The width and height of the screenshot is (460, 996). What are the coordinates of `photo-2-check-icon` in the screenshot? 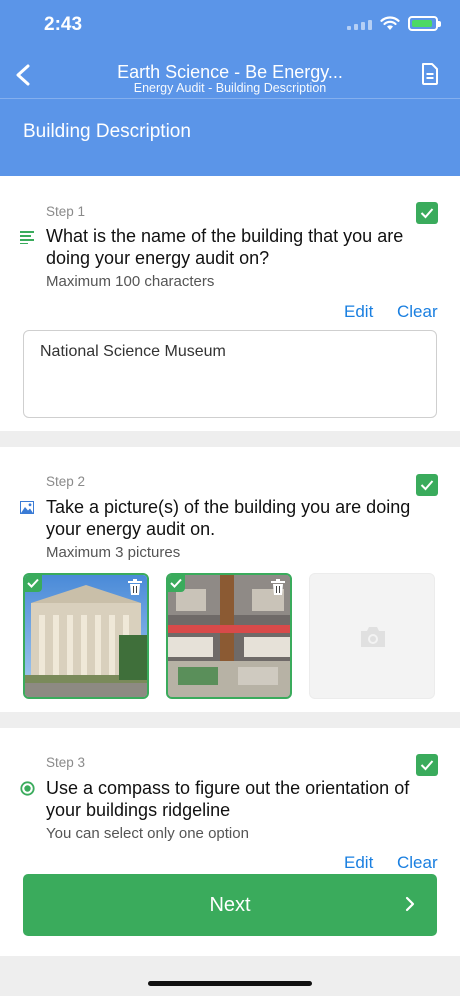 It's located at (176, 583).